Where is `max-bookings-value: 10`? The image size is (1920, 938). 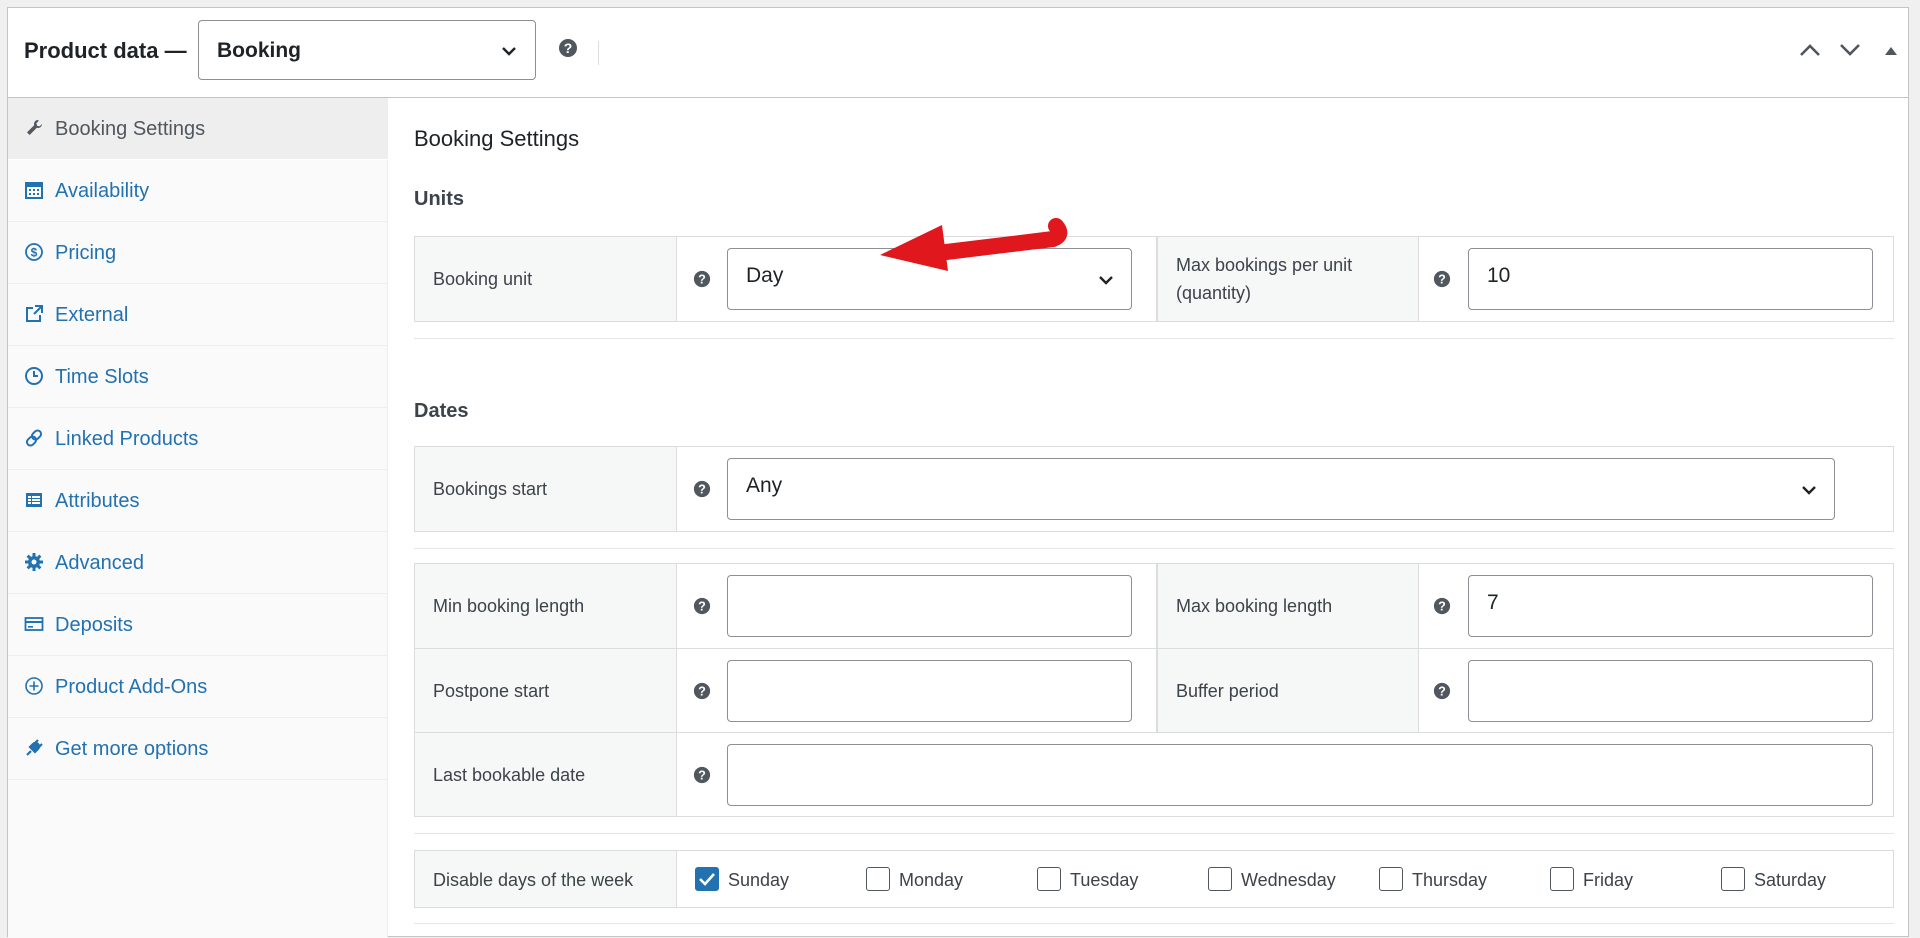 max-bookings-value: 10 is located at coordinates (1499, 275).